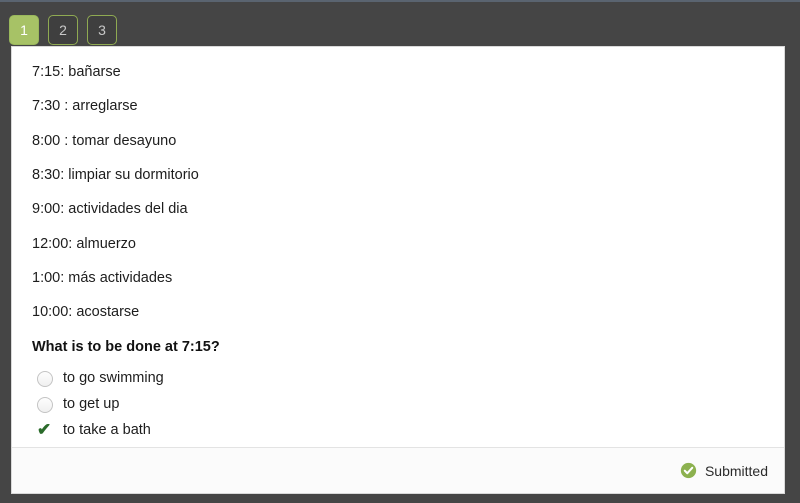  I want to click on answer-option-label: to go swimming, so click(113, 377).